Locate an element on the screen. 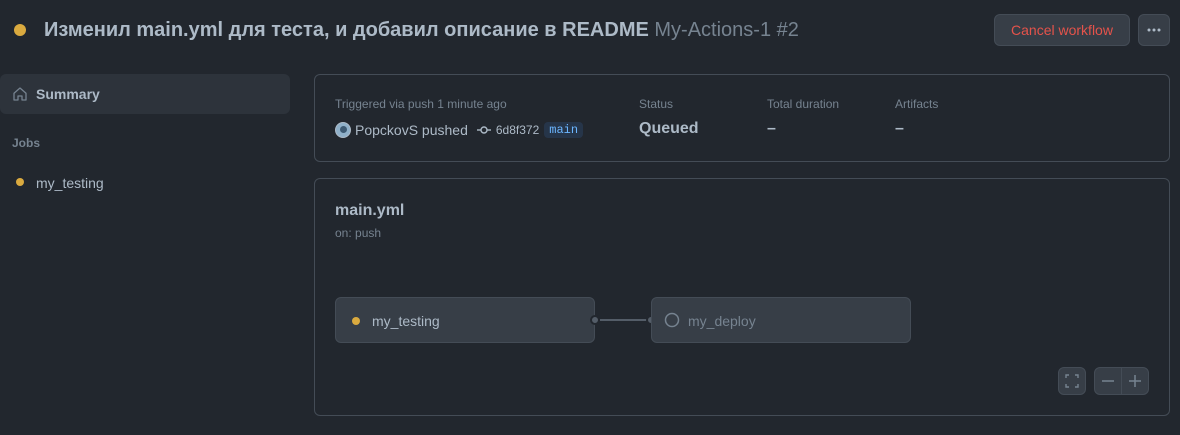 This screenshot has width=1180, height=435. home-icon is located at coordinates (20, 94).